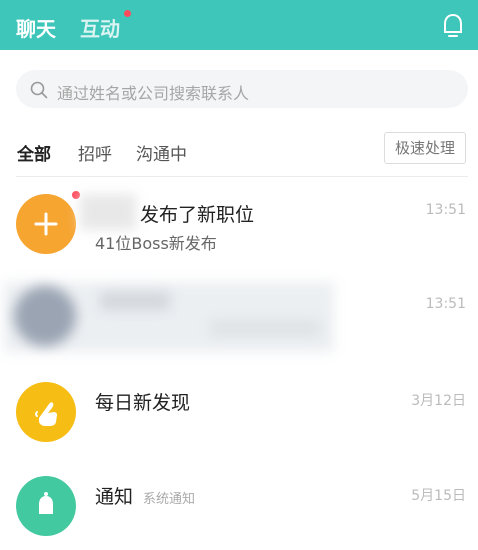 Image resolution: width=478 pixels, height=550 pixels. I want to click on notification-button, so click(453, 26).